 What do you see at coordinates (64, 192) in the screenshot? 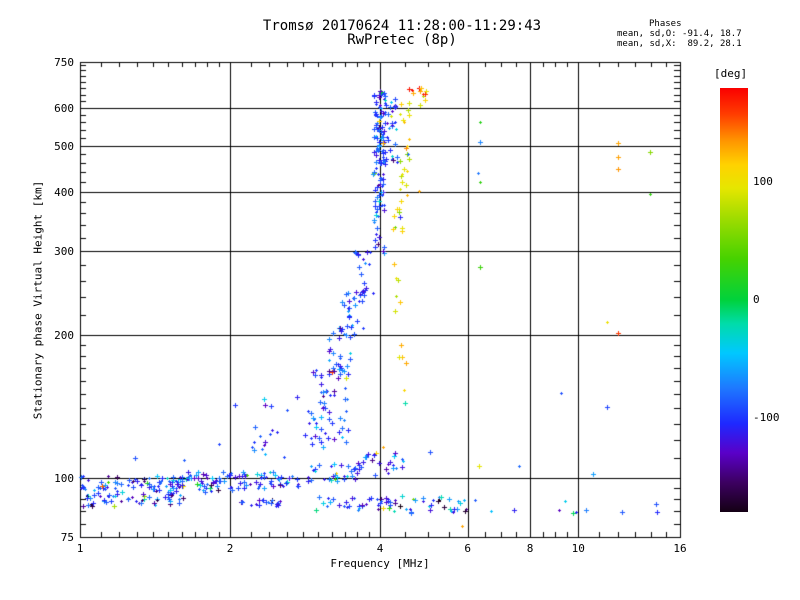
I see `y-tick-label: 400` at bounding box center [64, 192].